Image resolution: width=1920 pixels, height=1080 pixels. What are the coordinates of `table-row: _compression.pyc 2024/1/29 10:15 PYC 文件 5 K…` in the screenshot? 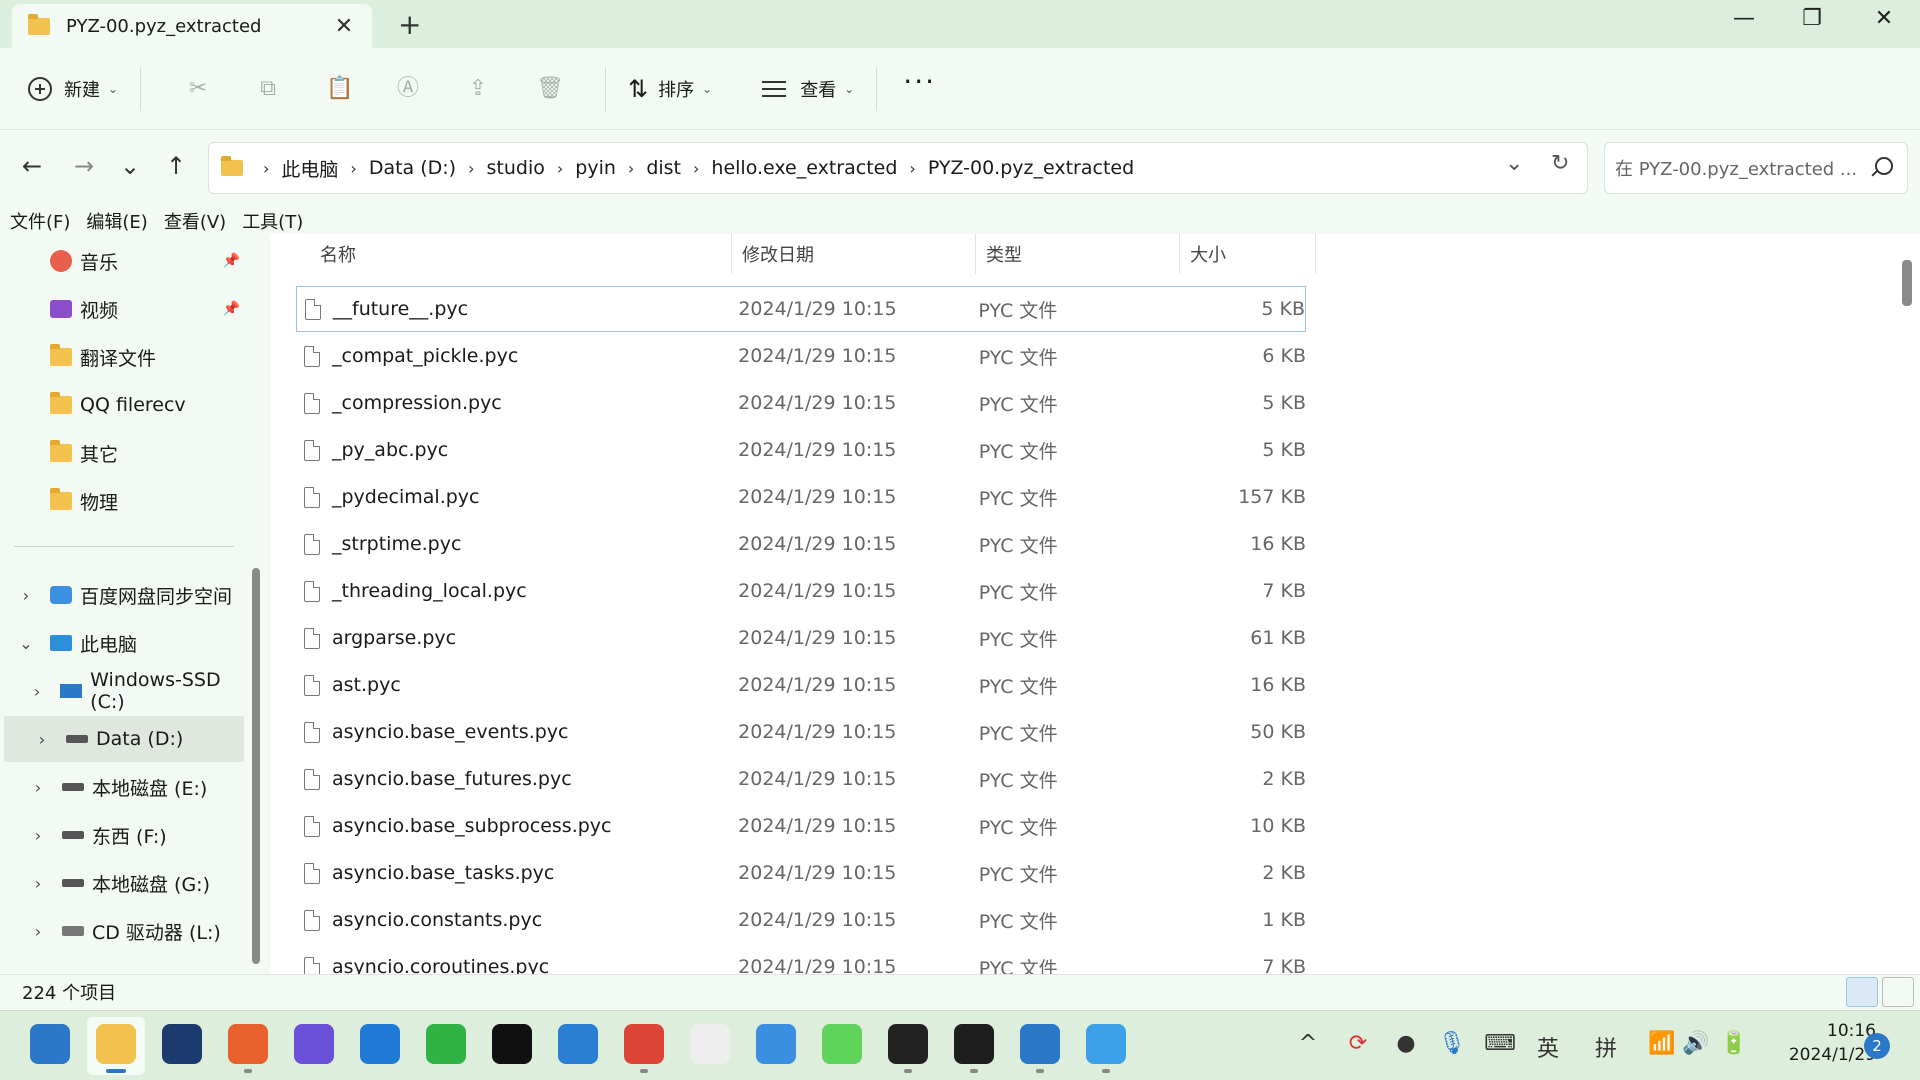 It's located at (801, 403).